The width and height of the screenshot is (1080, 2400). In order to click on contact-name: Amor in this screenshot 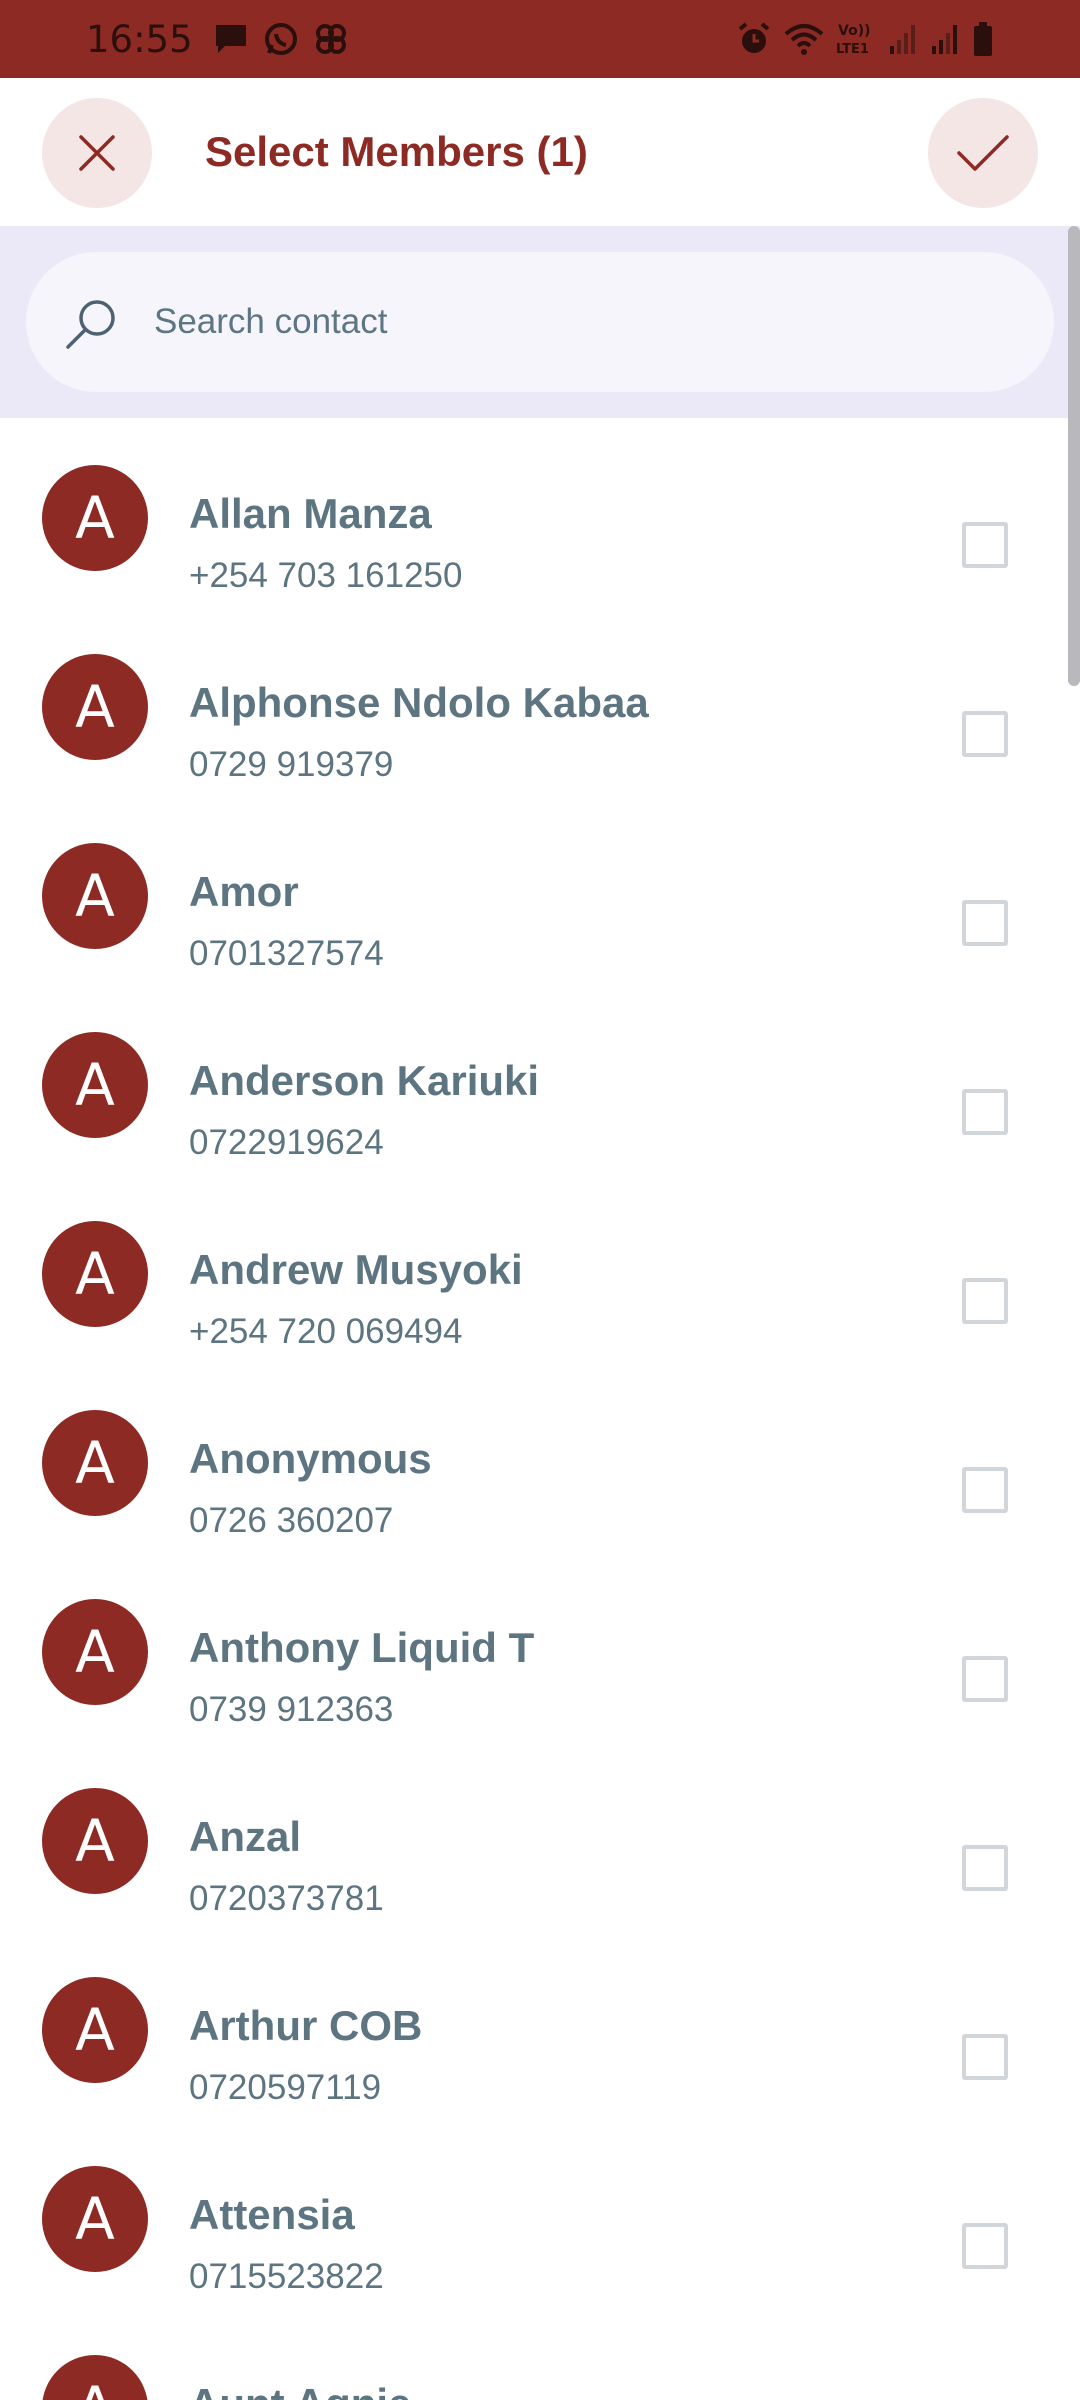, I will do `click(244, 891)`.